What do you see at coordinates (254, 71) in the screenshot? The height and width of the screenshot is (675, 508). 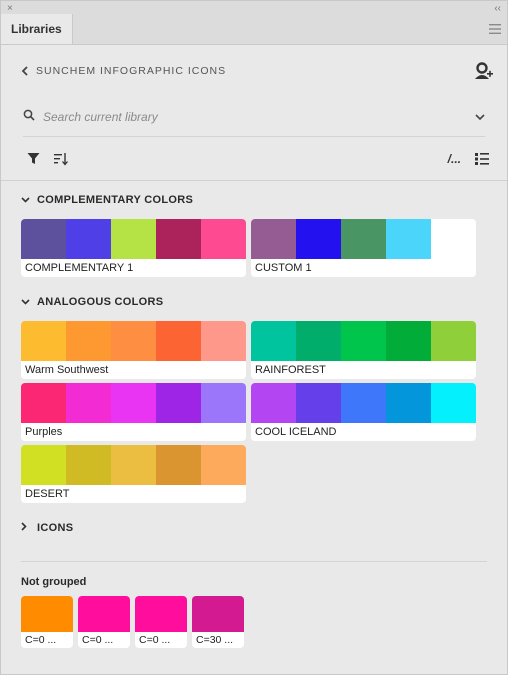 I see `library-header: SUNCHEM INFOGRAPHIC ICONS` at bounding box center [254, 71].